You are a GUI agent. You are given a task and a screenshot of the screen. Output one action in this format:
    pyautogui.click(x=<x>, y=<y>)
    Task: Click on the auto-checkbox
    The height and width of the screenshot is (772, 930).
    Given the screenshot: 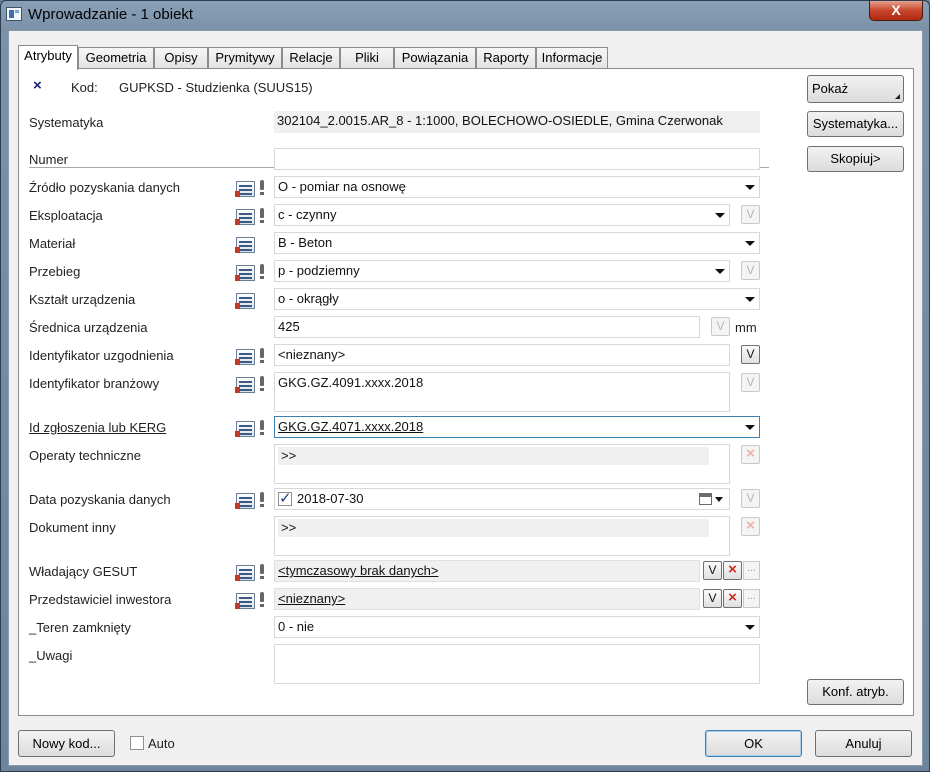 What is the action you would take?
    pyautogui.click(x=137, y=743)
    